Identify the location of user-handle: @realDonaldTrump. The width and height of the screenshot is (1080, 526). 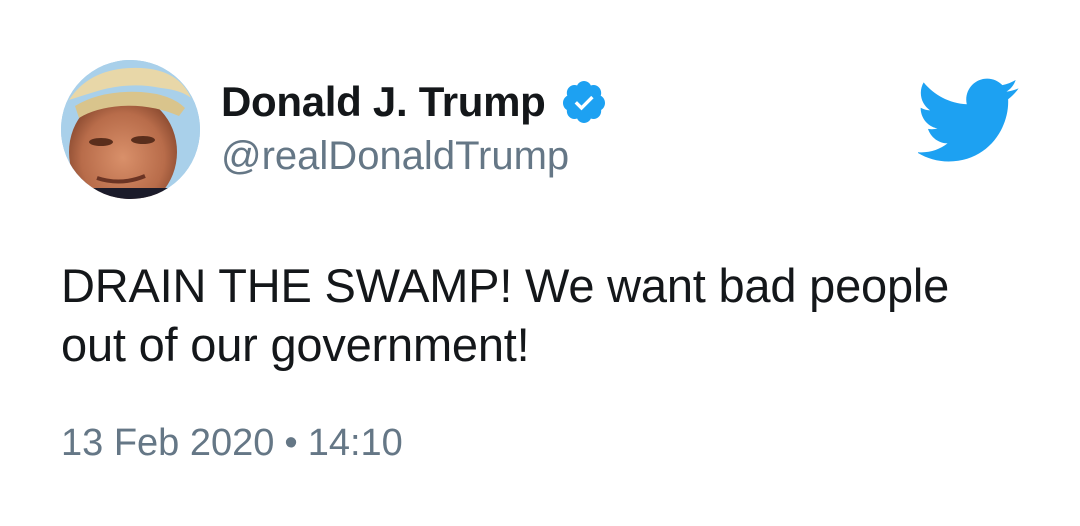
(395, 156).